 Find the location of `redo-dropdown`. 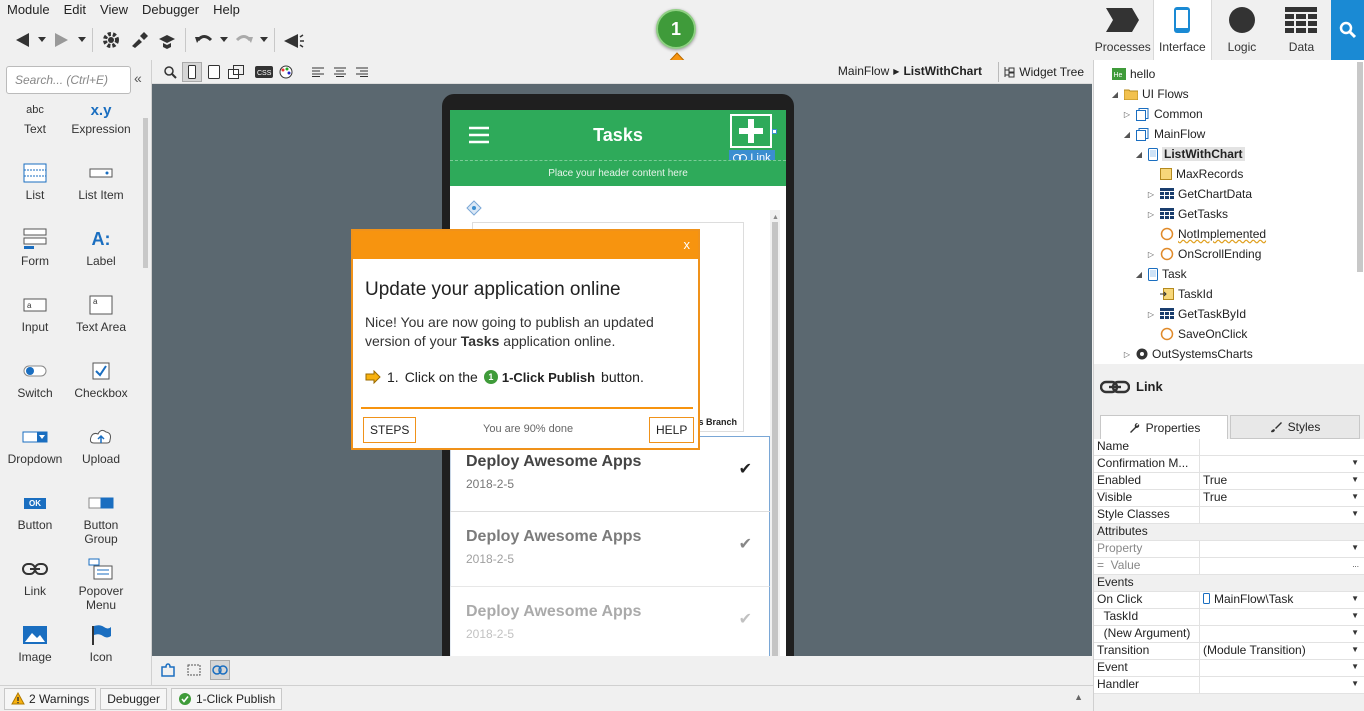

redo-dropdown is located at coordinates (264, 40).